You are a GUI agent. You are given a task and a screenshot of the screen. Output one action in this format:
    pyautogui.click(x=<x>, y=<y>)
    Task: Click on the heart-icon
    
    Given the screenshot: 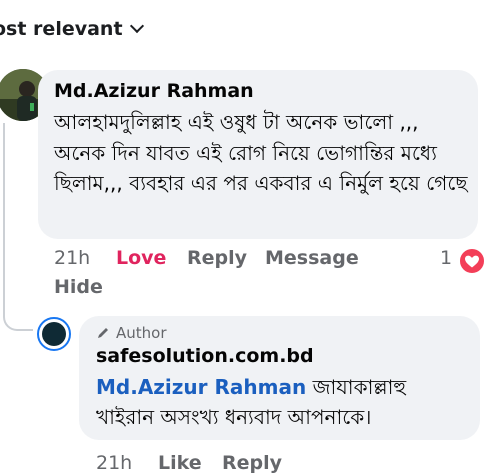 What is the action you would take?
    pyautogui.click(x=472, y=261)
    